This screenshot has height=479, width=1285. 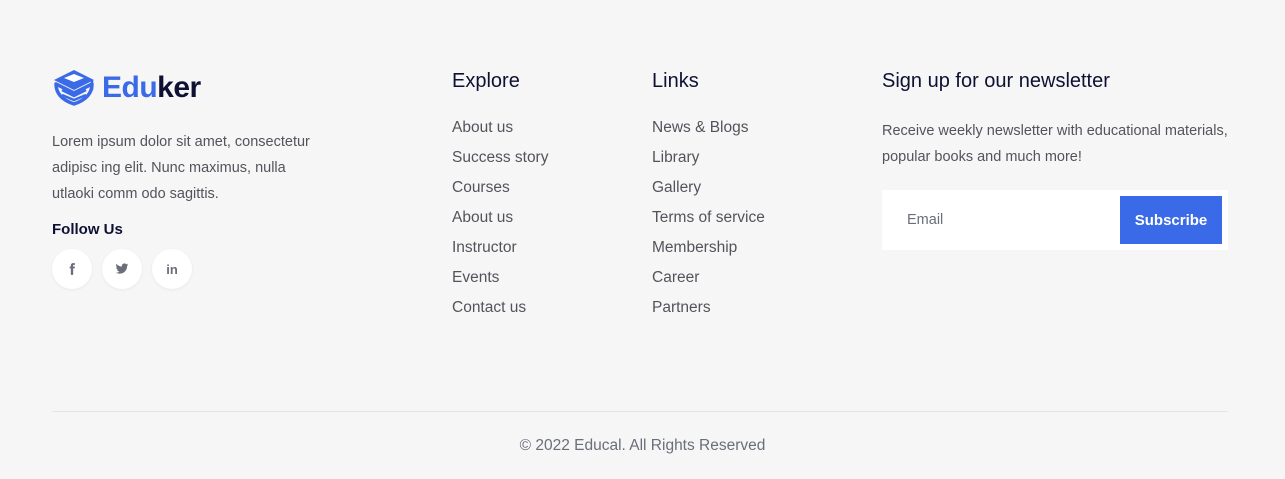 I want to click on explore-link-courses: Courses, so click(x=500, y=193).